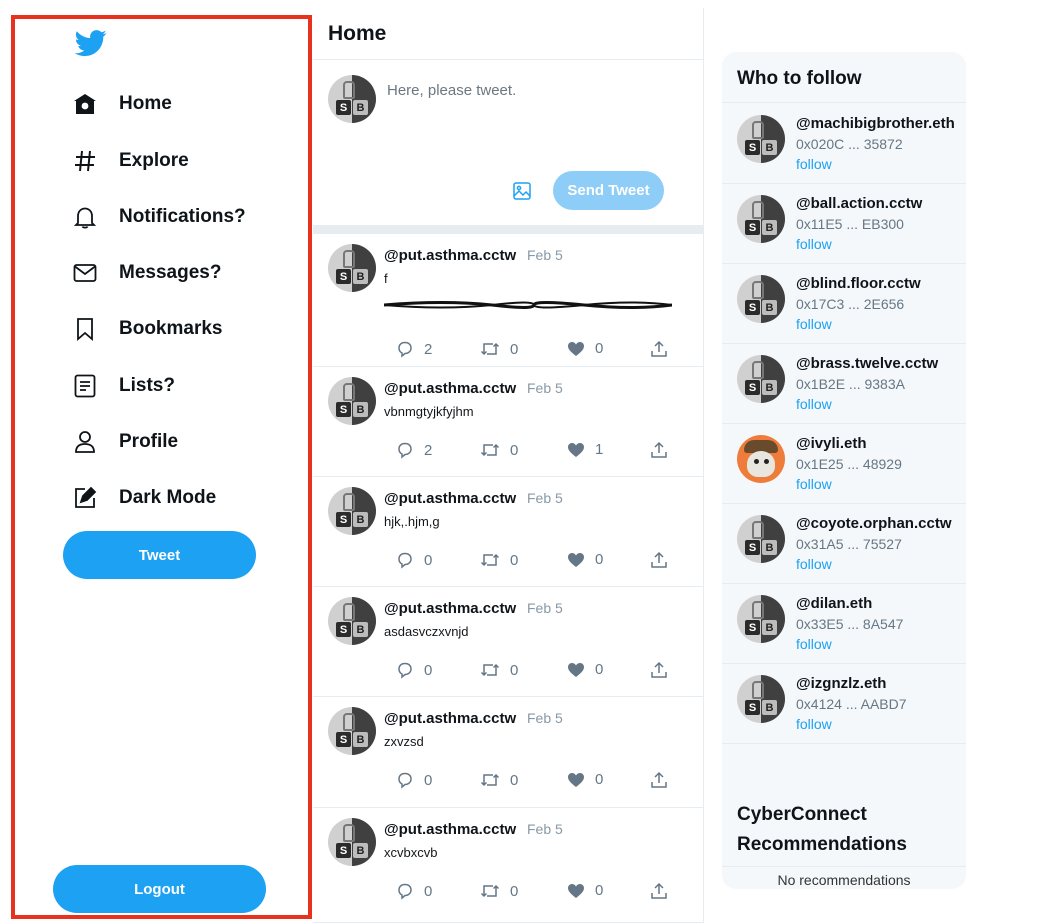 The width and height of the screenshot is (1059, 923). Describe the element at coordinates (451, 90) in the screenshot. I see `tweet-compose-input: Here, please tweet.` at that location.